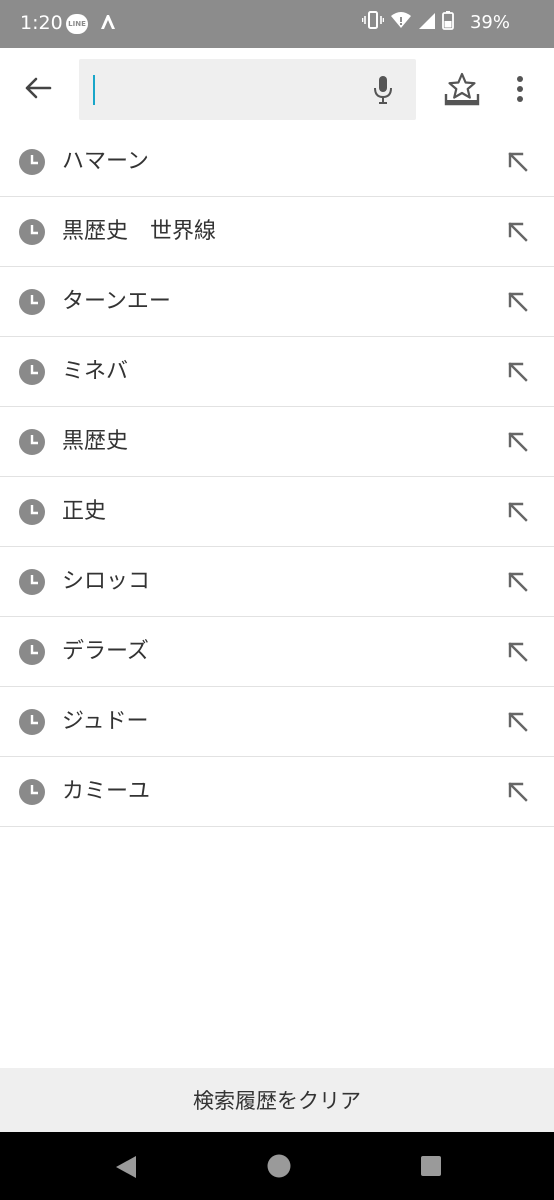 This screenshot has width=554, height=1200. Describe the element at coordinates (95, 441) in the screenshot. I see `history-item-label: 黒歴史` at that location.